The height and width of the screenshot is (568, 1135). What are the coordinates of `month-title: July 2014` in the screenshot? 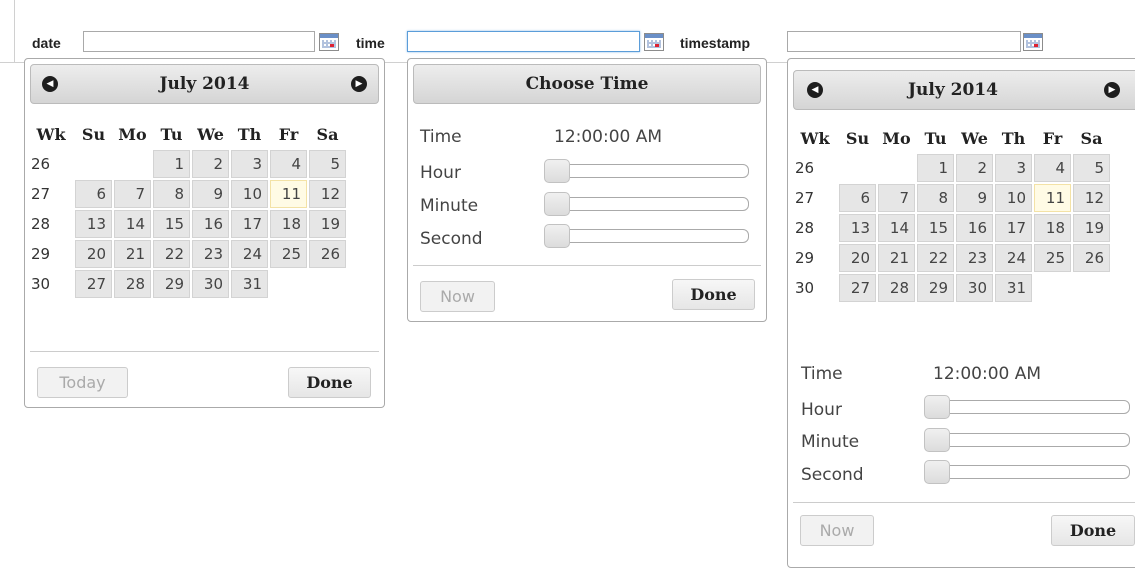 It's located at (953, 90).